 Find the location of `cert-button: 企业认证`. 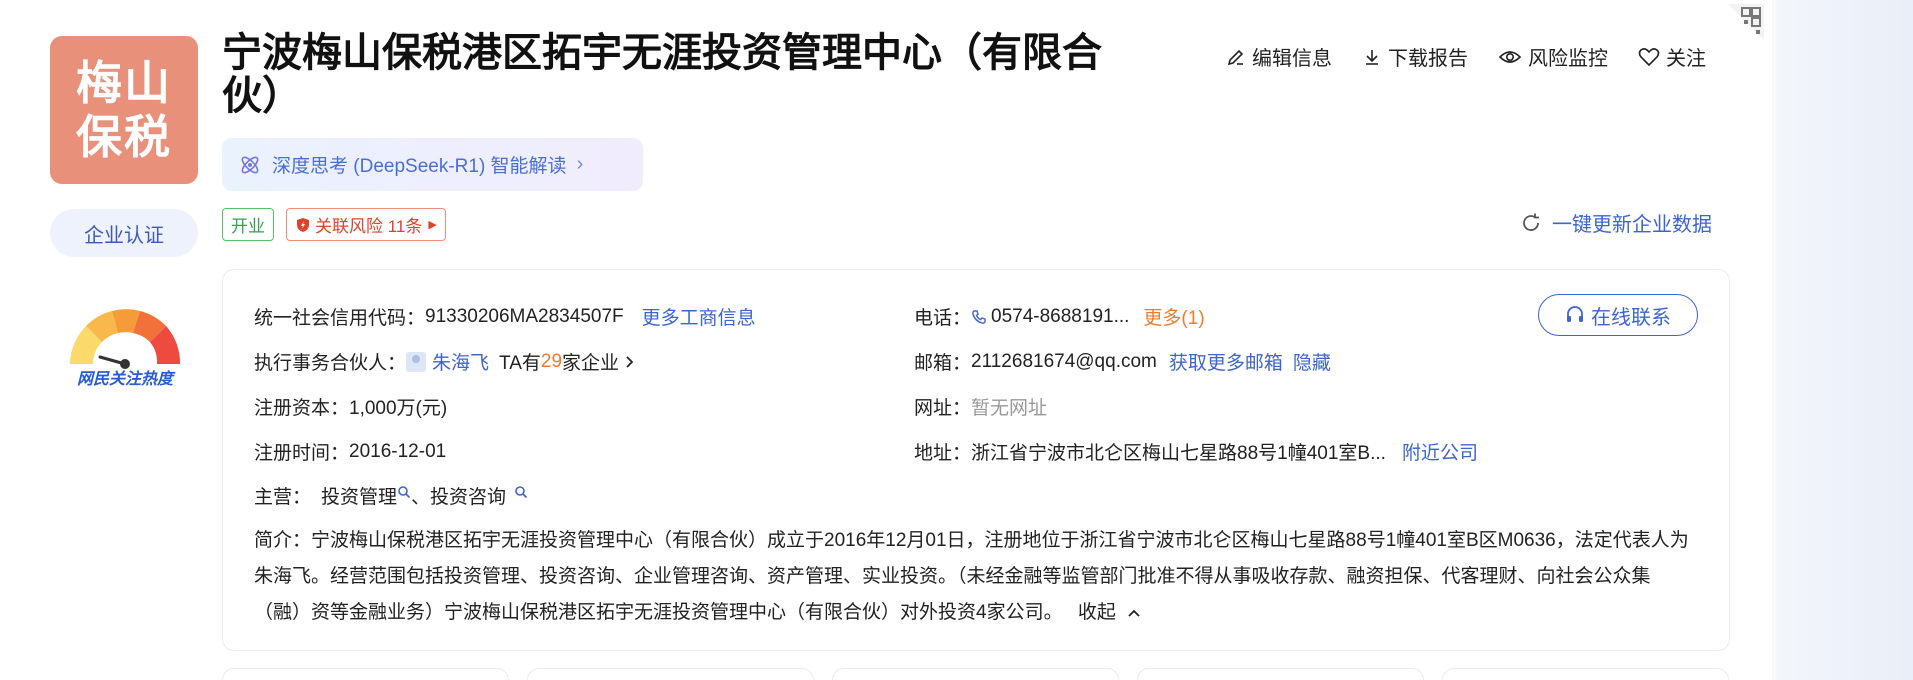

cert-button: 企业认证 is located at coordinates (124, 233).